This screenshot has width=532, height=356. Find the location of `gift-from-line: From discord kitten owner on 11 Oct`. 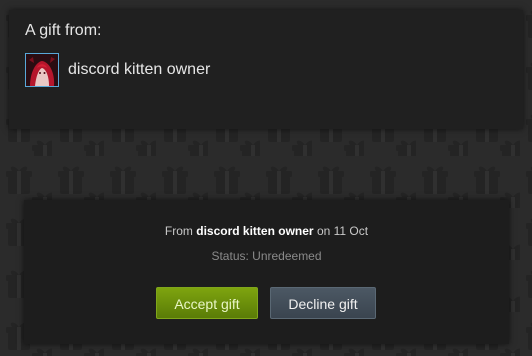

gift-from-line: From discord kitten owner on 11 Oct is located at coordinates (266, 231).